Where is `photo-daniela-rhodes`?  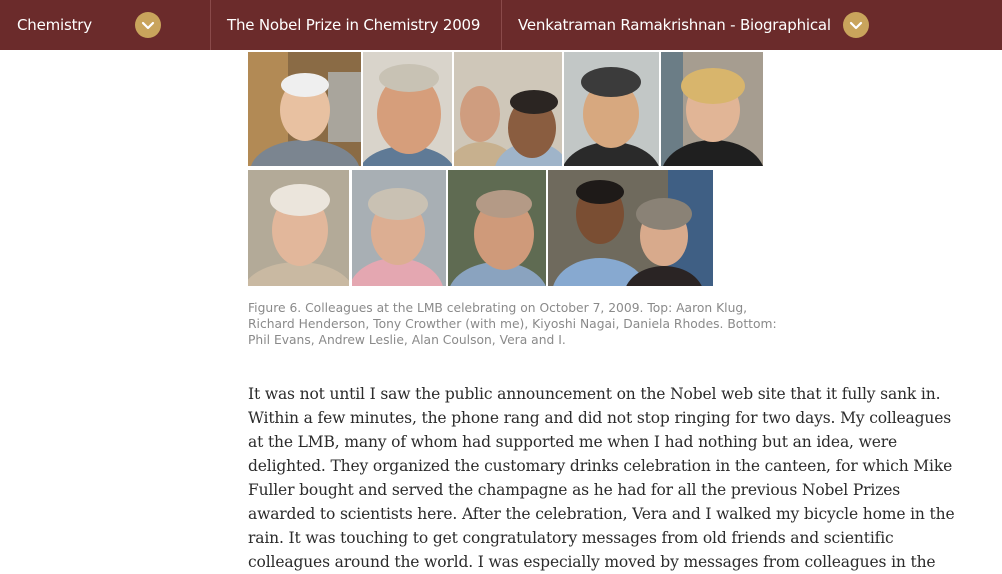
photo-daniela-rhodes is located at coordinates (712, 109).